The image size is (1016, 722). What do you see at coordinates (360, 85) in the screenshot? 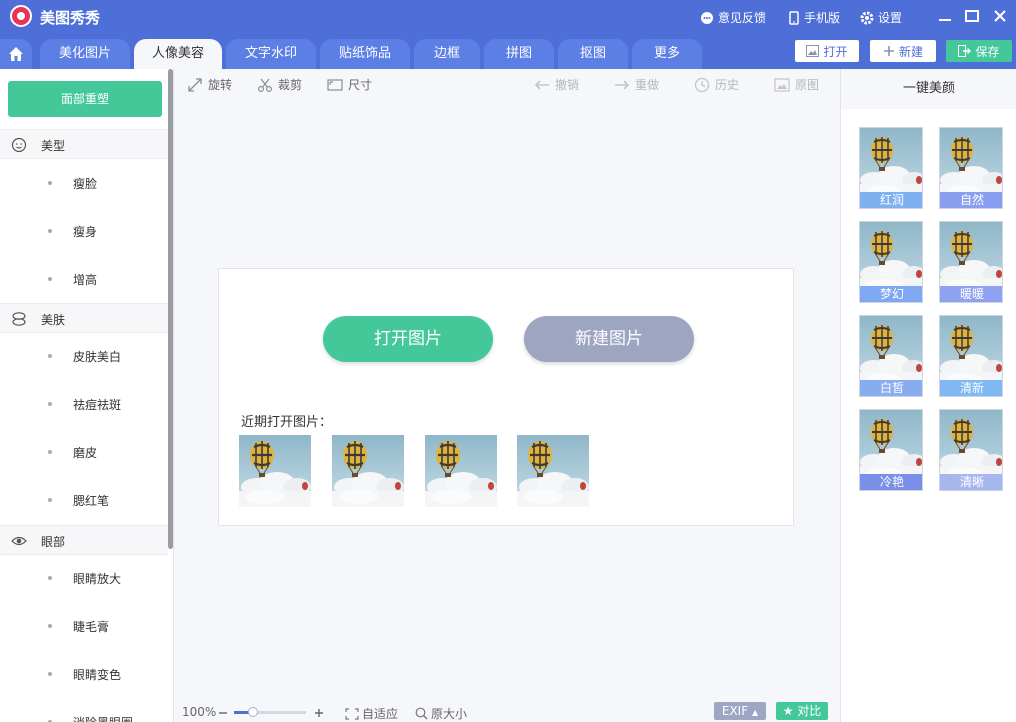
I see `size-label: 尺寸` at bounding box center [360, 85].